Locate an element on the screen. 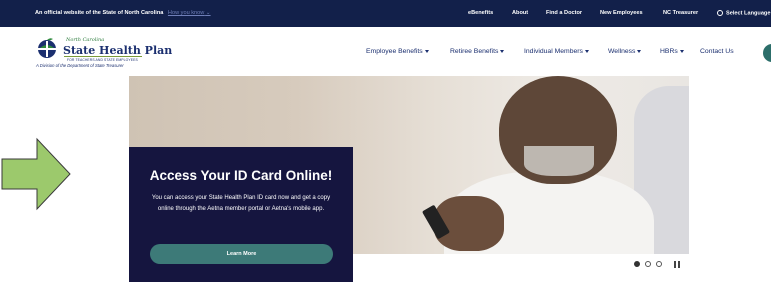  nav-employee-benefits: Employee Benefits is located at coordinates (397, 51).